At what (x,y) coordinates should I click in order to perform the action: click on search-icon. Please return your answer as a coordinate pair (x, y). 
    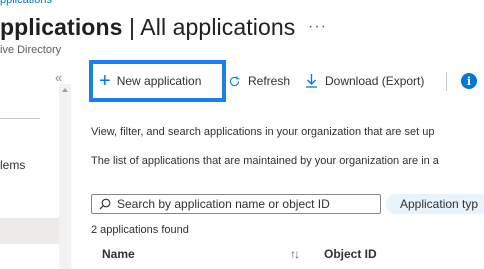
    Looking at the image, I should click on (105, 204).